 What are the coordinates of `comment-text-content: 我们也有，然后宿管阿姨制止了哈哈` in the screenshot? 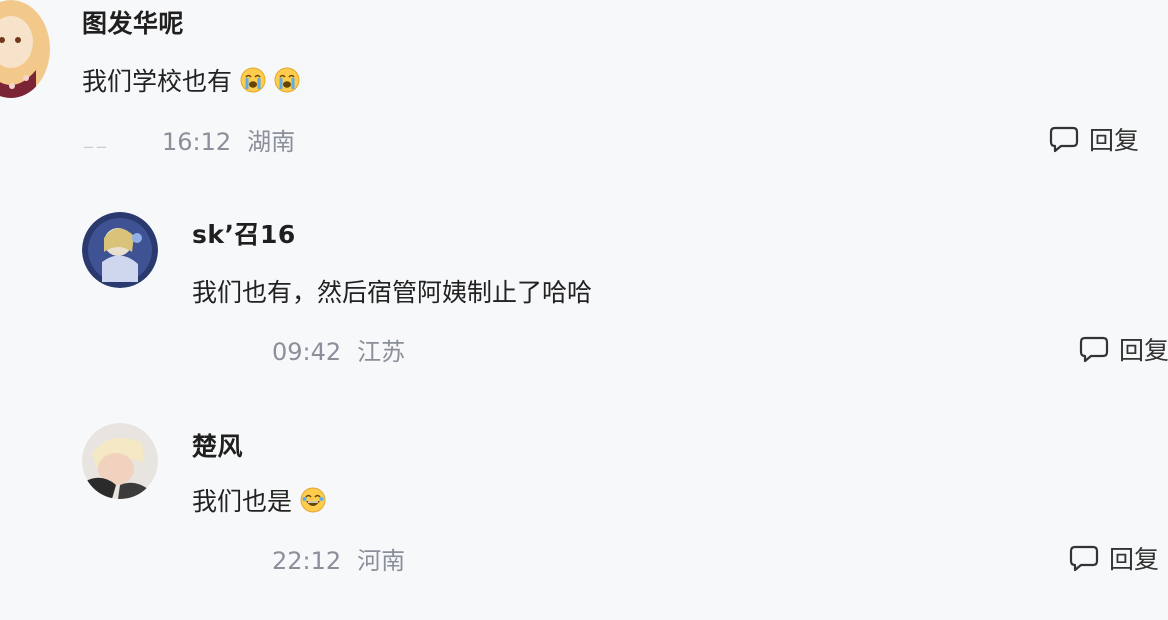 It's located at (392, 292).